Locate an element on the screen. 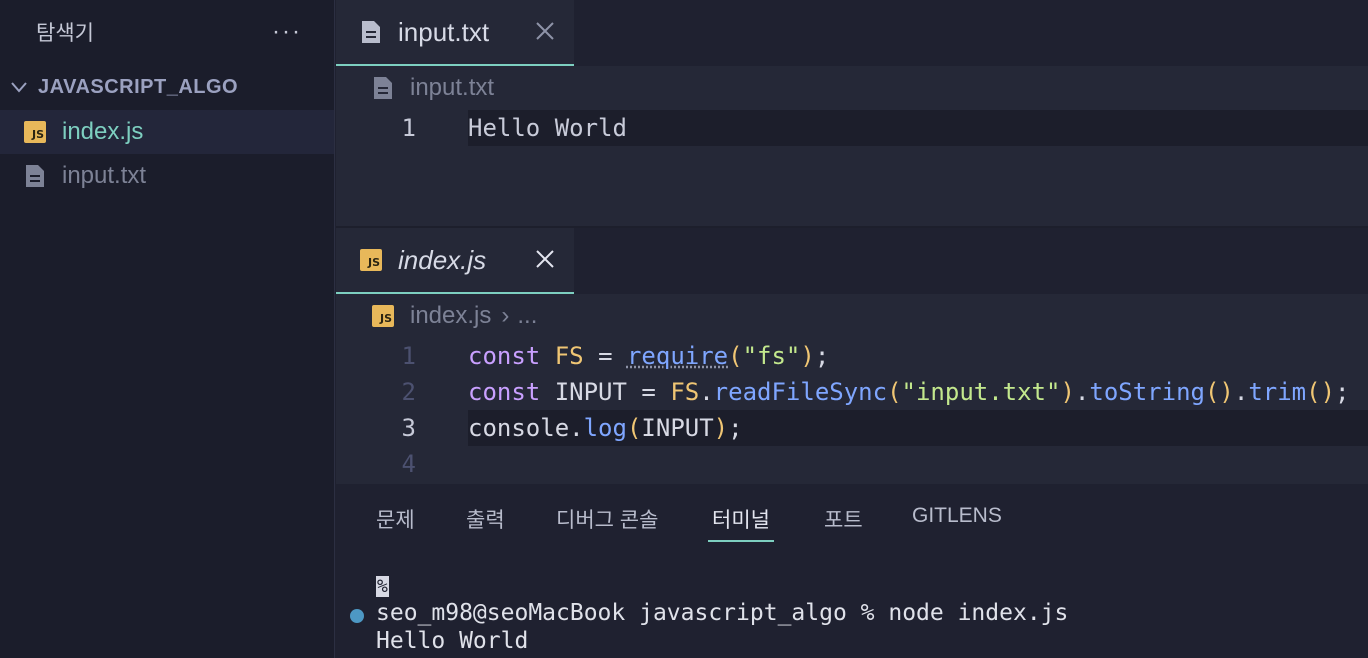  explorer-header: 탐색기 ··· is located at coordinates (167, 32).